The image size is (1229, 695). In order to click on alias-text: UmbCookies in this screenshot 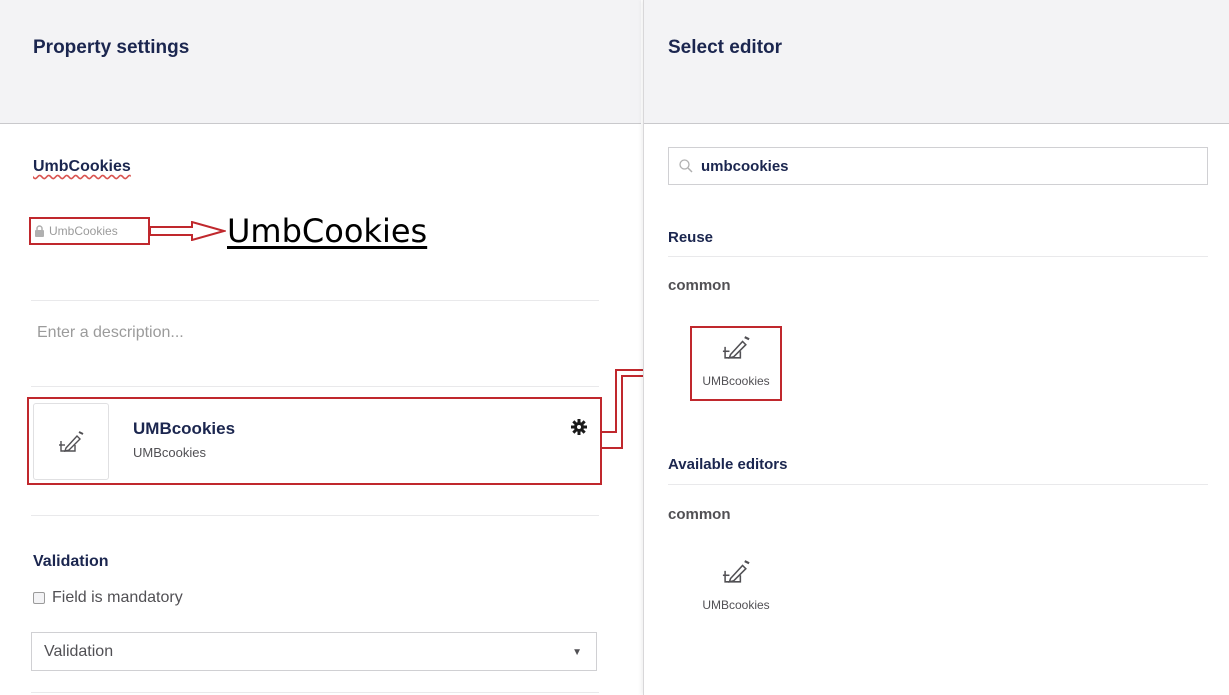, I will do `click(83, 231)`.